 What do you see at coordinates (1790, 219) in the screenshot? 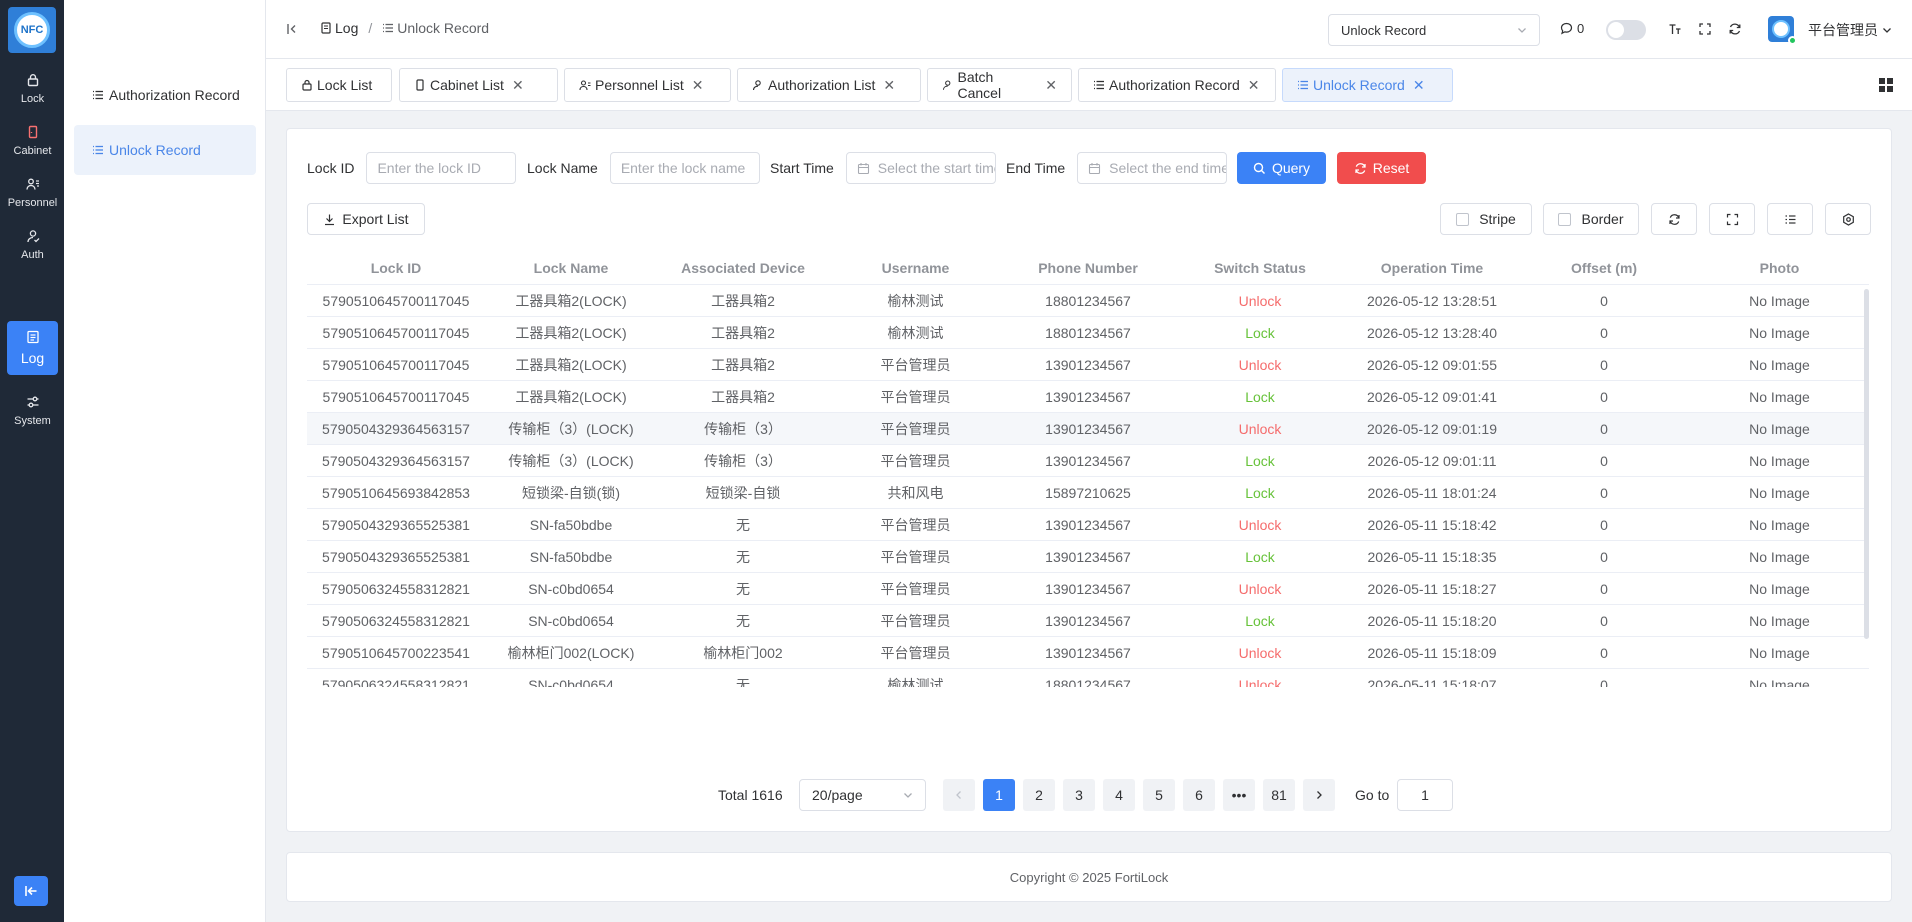
I see `column-settings-button` at bounding box center [1790, 219].